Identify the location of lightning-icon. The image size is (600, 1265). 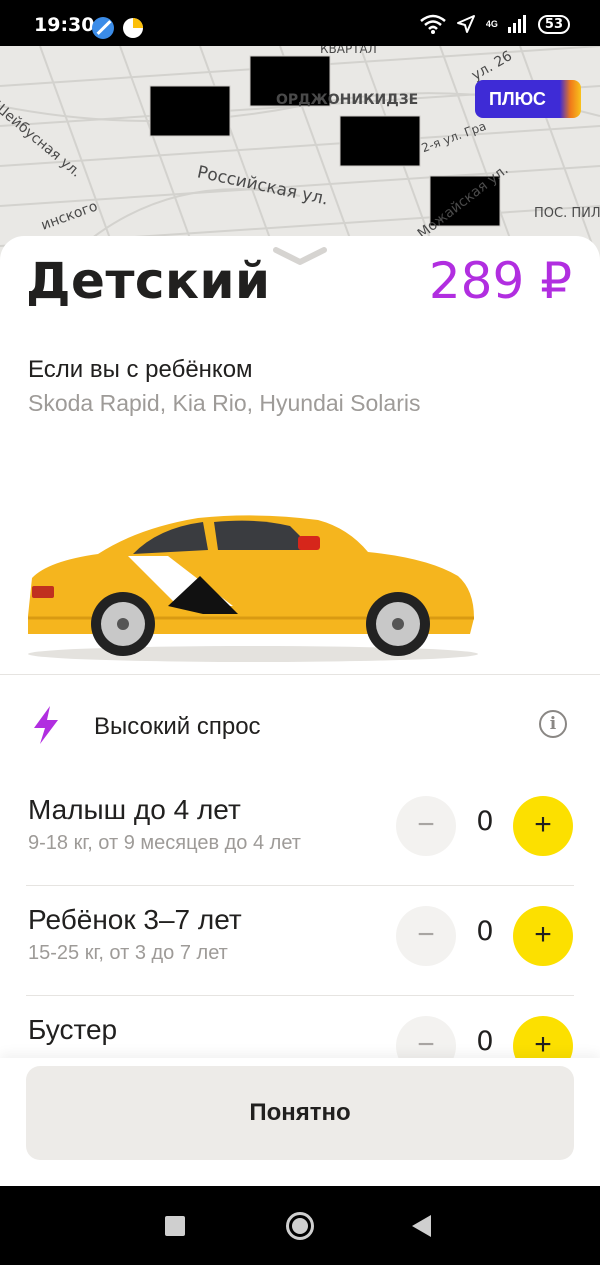
(46, 725).